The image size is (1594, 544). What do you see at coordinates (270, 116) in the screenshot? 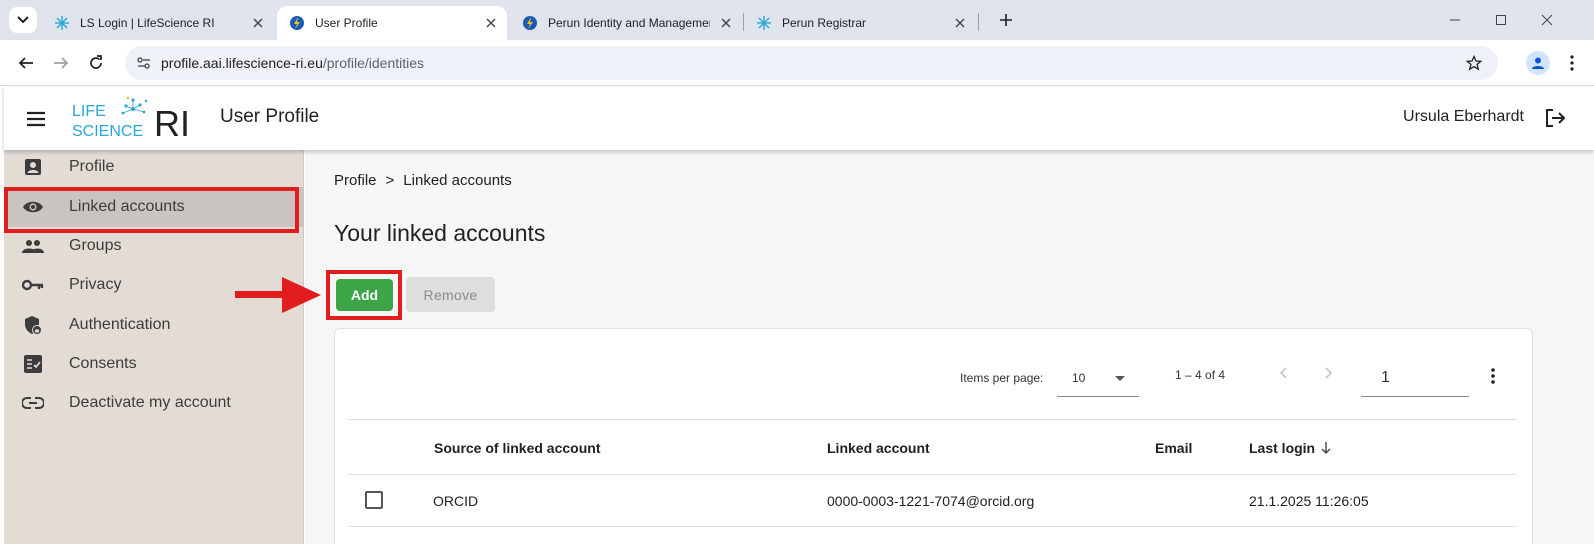
I see `app-title: User Profile` at bounding box center [270, 116].